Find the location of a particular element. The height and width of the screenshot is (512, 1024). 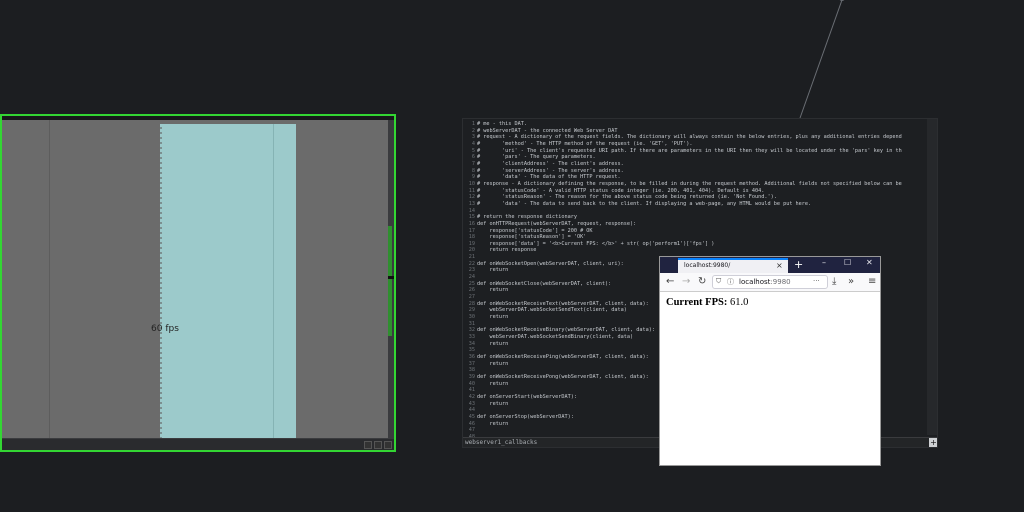

node-active-indicator is located at coordinates (390, 281).